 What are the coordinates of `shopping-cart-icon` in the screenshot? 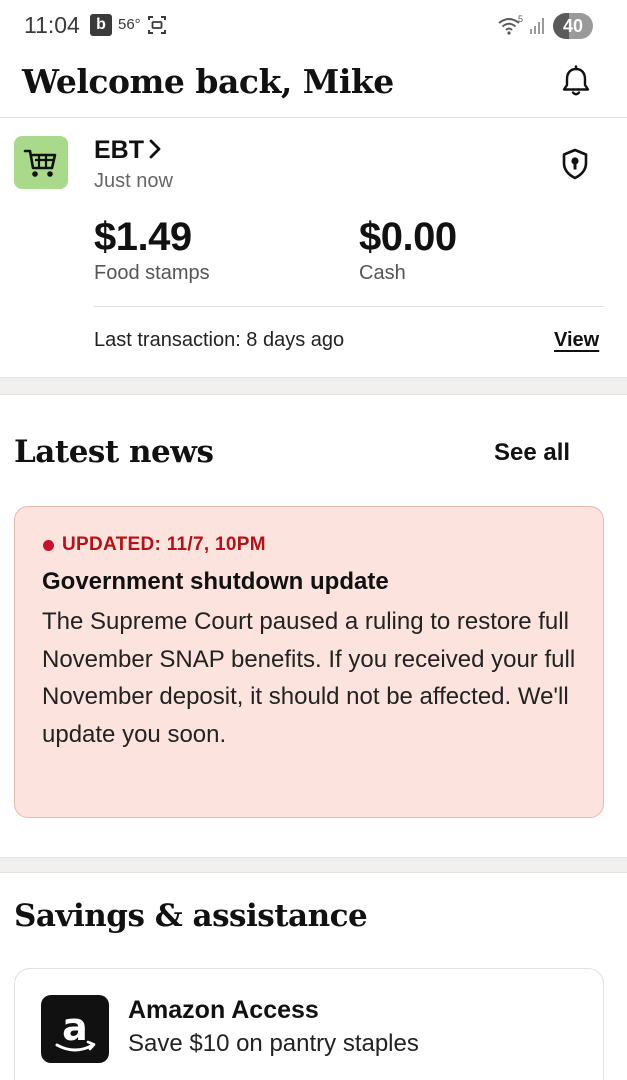 It's located at (40, 163).